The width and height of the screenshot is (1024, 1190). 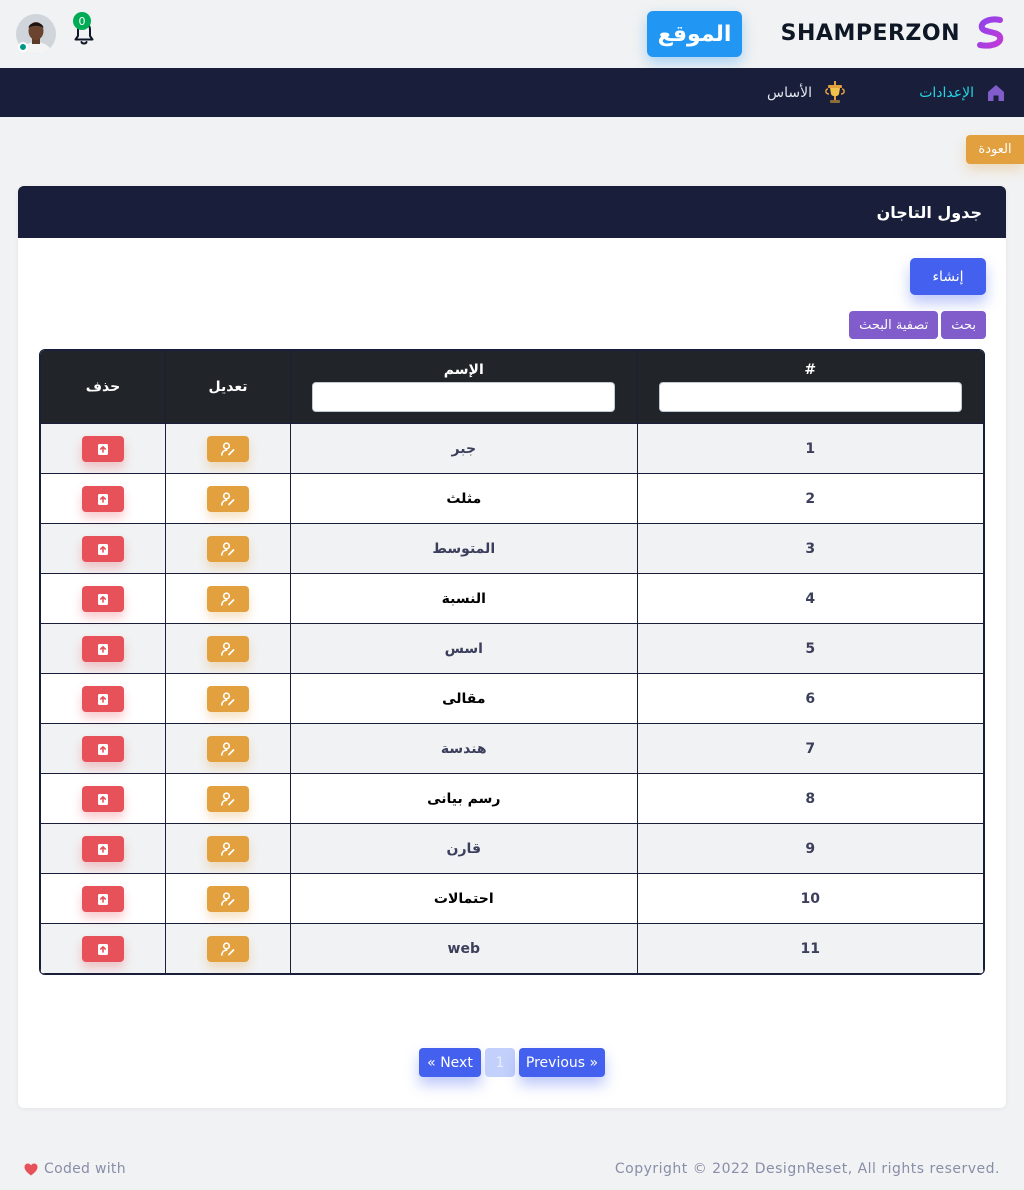 What do you see at coordinates (103, 387) in the screenshot?
I see `header-delete: حذف` at bounding box center [103, 387].